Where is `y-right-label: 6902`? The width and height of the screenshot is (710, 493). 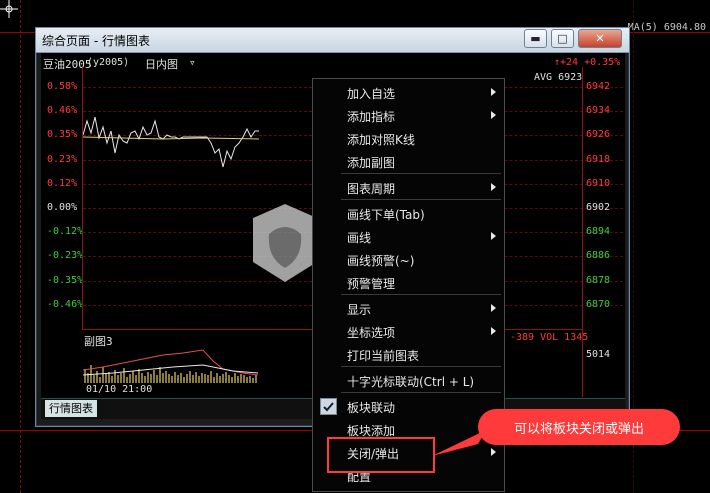 y-right-label: 6902 is located at coordinates (598, 207).